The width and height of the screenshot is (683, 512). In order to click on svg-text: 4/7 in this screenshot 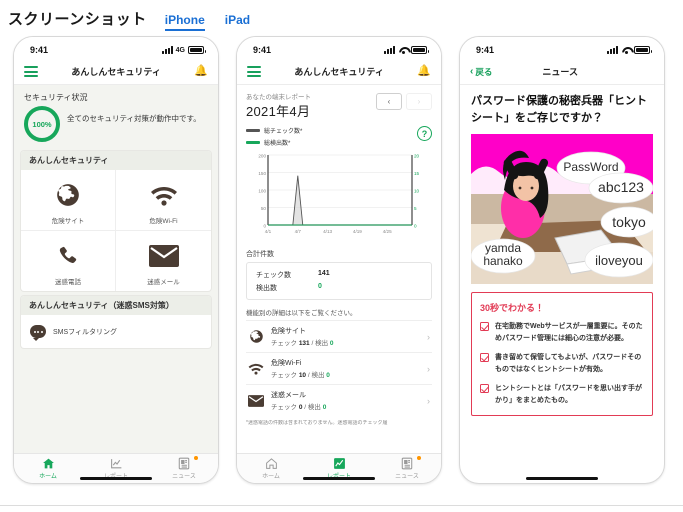, I will do `click(298, 231)`.